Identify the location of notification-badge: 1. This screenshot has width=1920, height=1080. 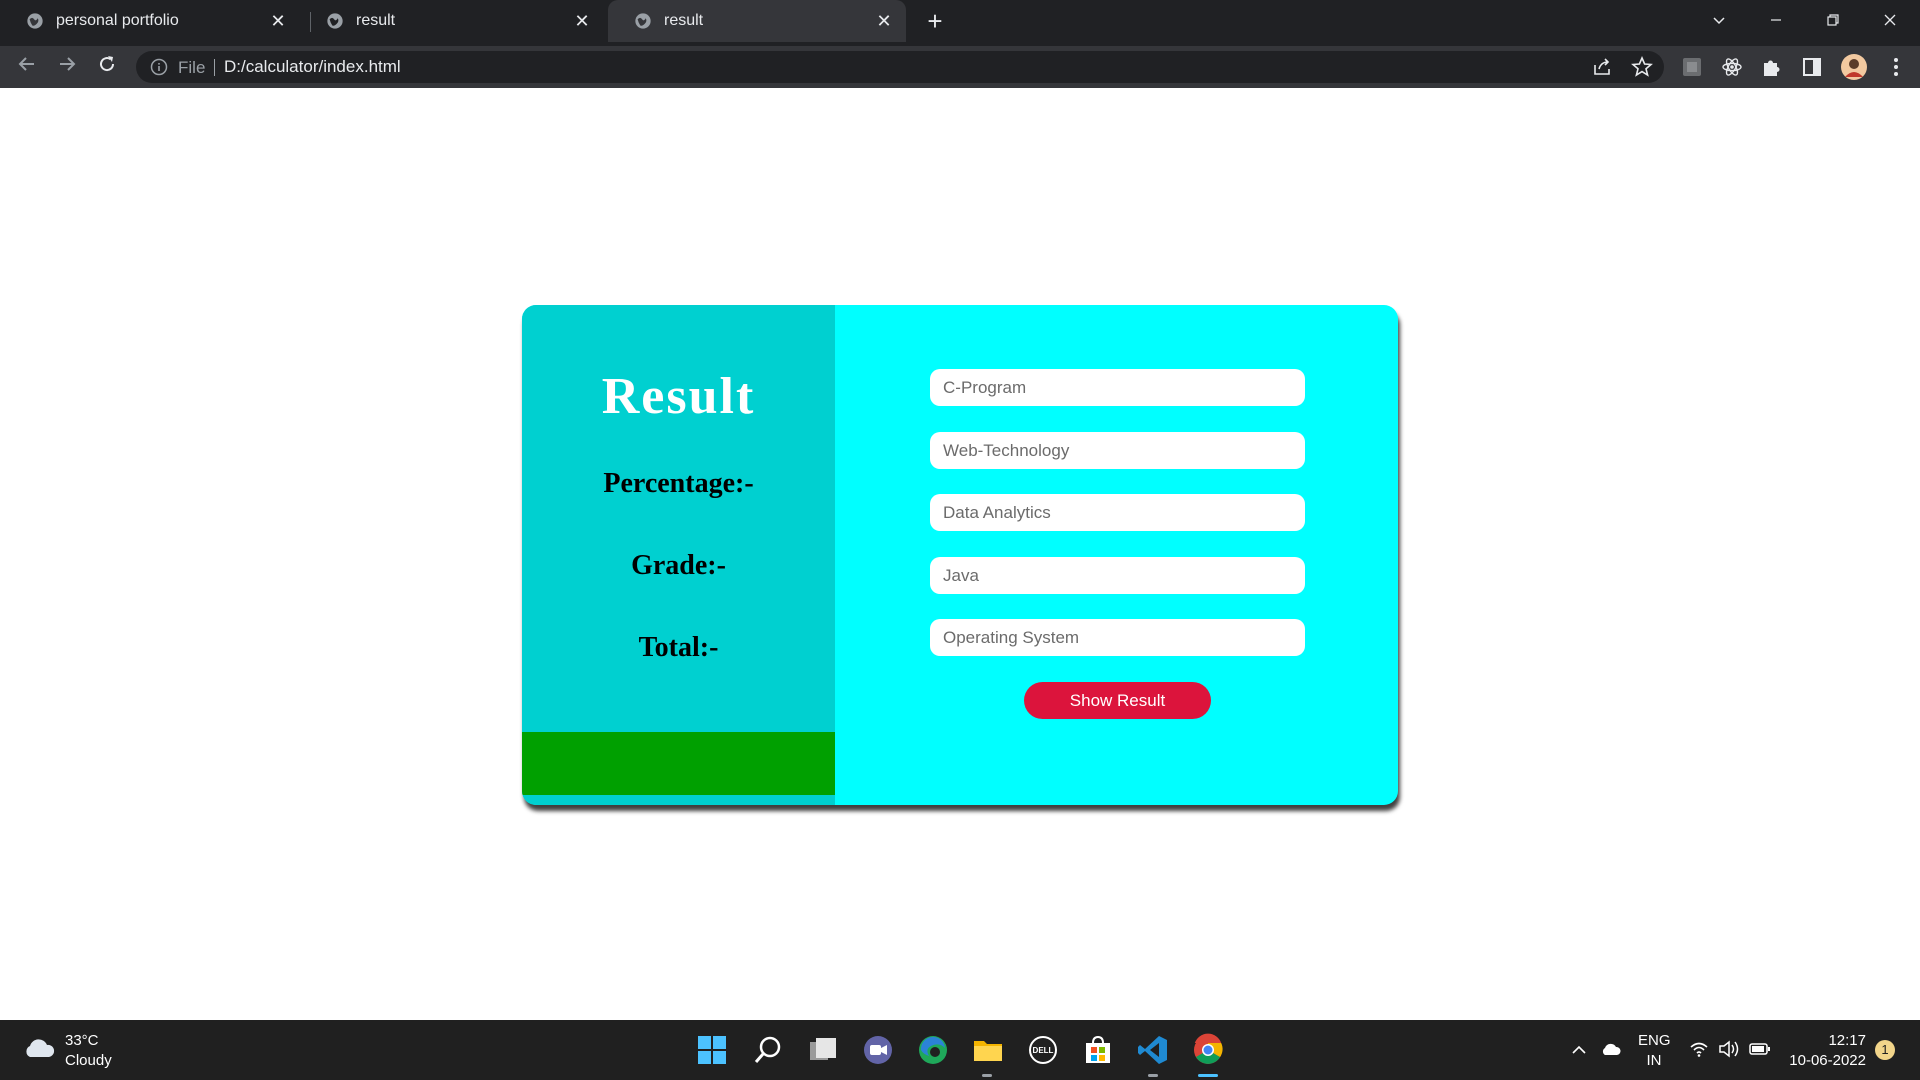
(1885, 1050).